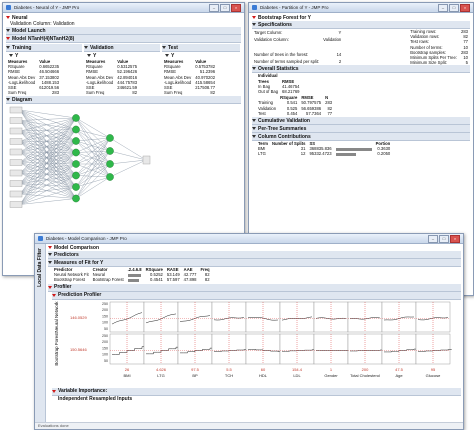 This screenshot has width=474, height=430. What do you see at coordinates (361, 17) in the screenshot?
I see `partition-report-header: Bootstrap Forest for Y` at bounding box center [361, 17].